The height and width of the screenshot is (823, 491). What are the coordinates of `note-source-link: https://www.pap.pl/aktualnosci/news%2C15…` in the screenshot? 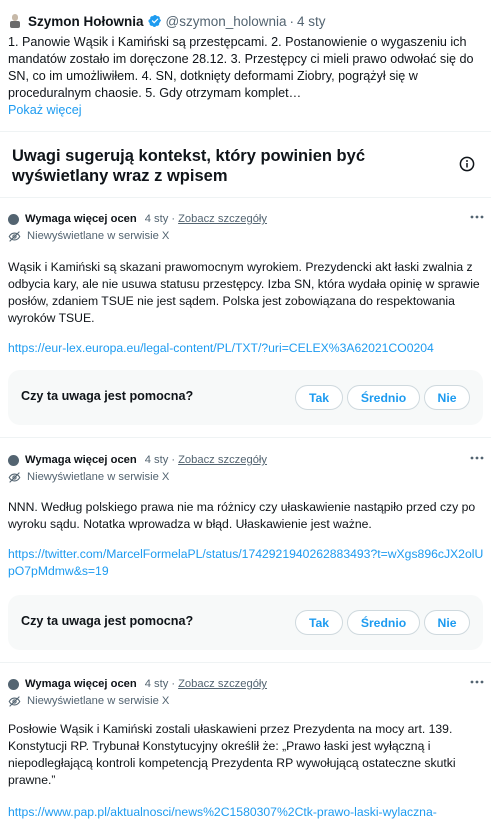 It's located at (247, 812).